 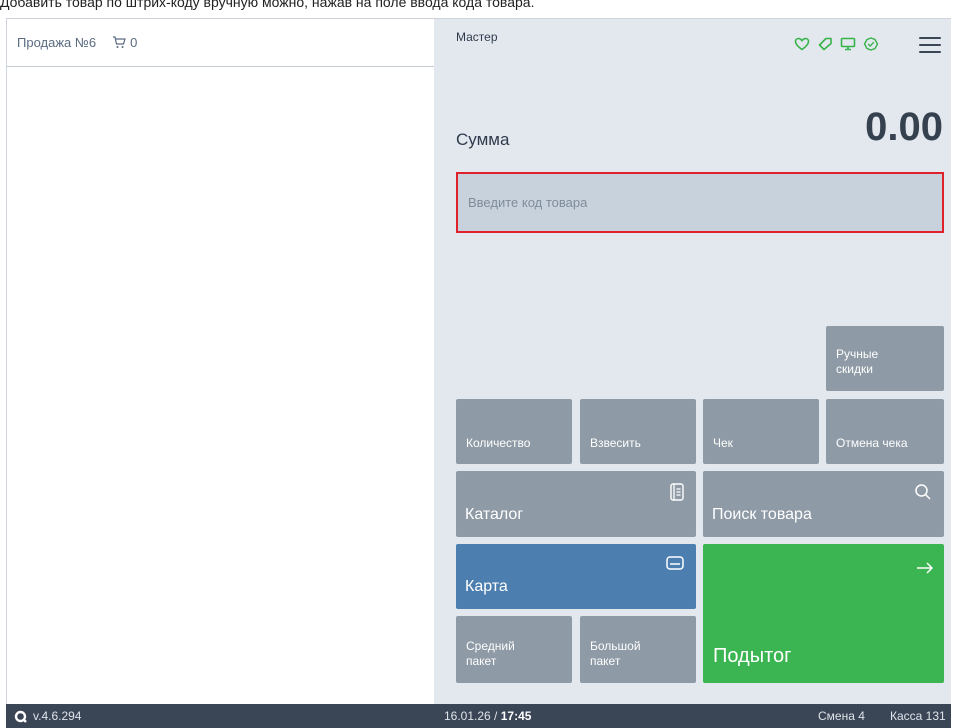 What do you see at coordinates (486, 586) in the screenshot?
I see `card-label: Карта` at bounding box center [486, 586].